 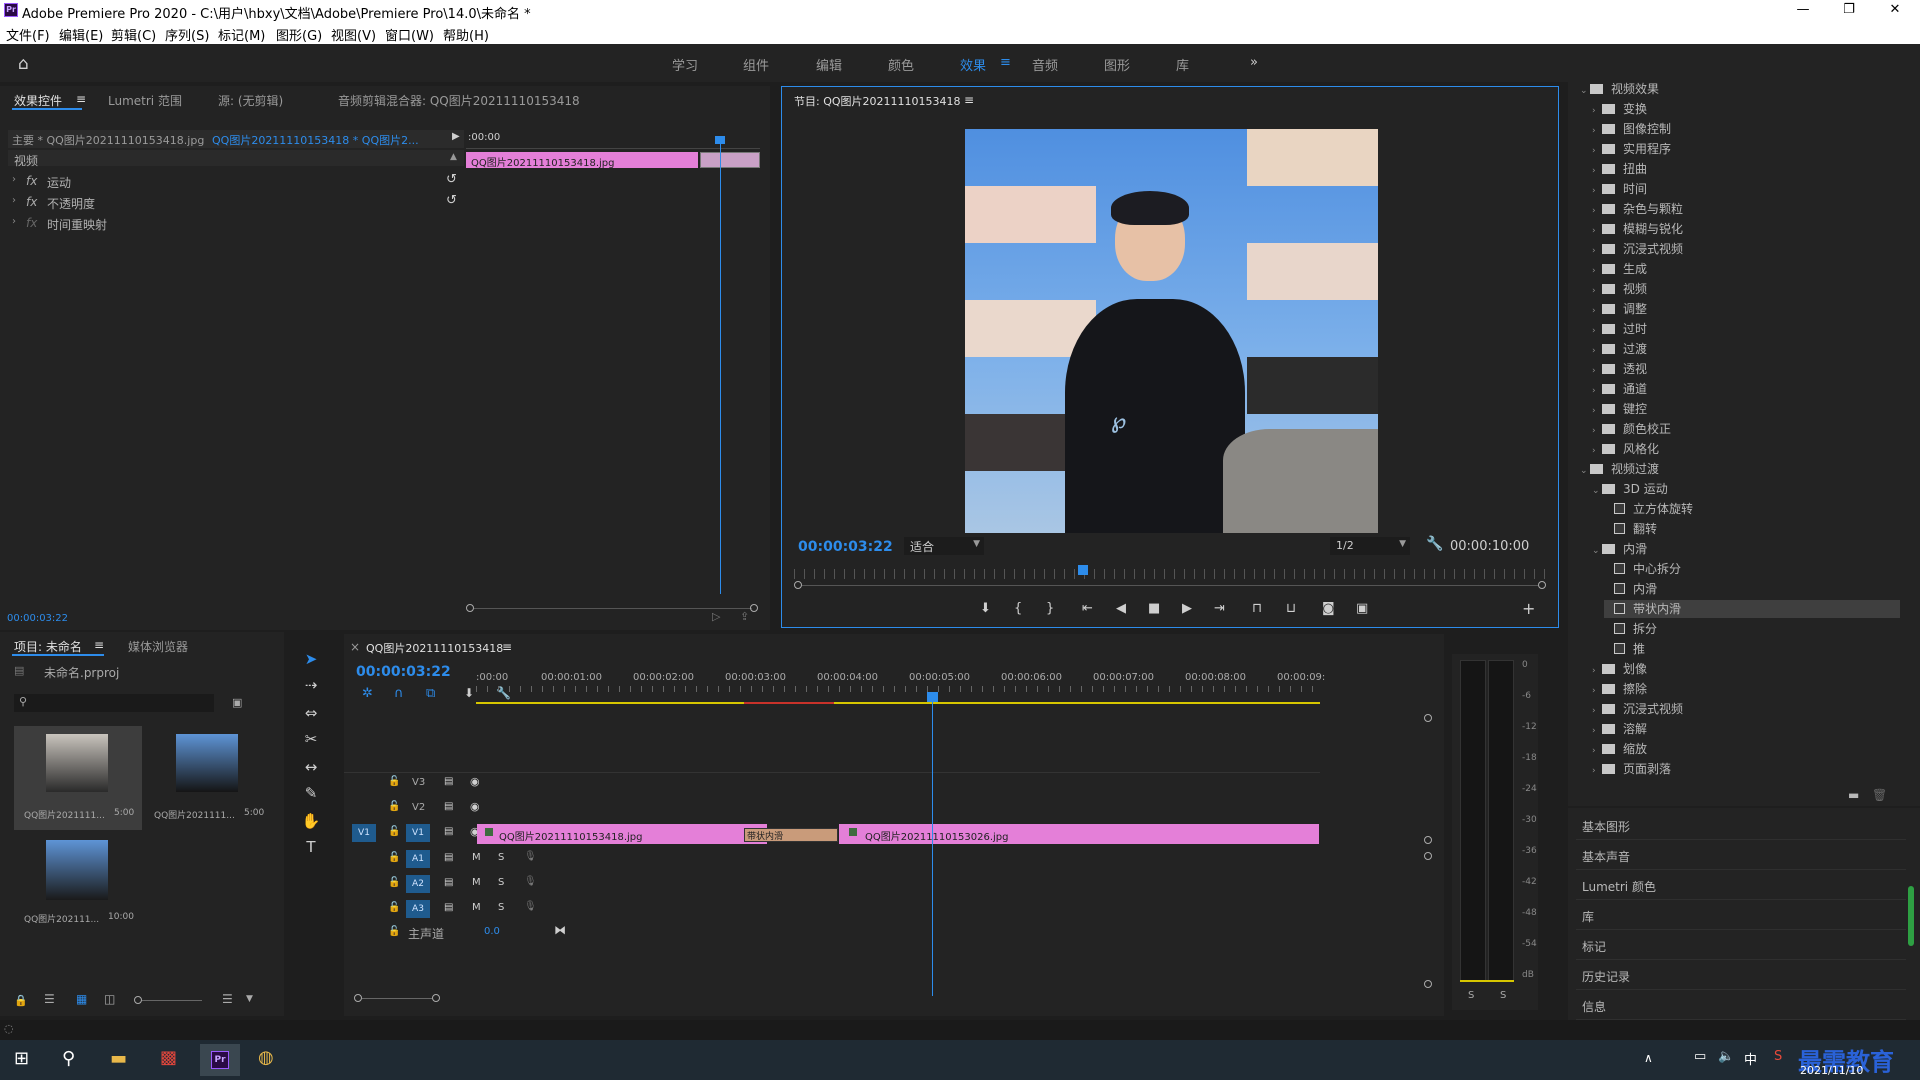 I want to click on stop-icon: ■, so click(x=1154, y=608).